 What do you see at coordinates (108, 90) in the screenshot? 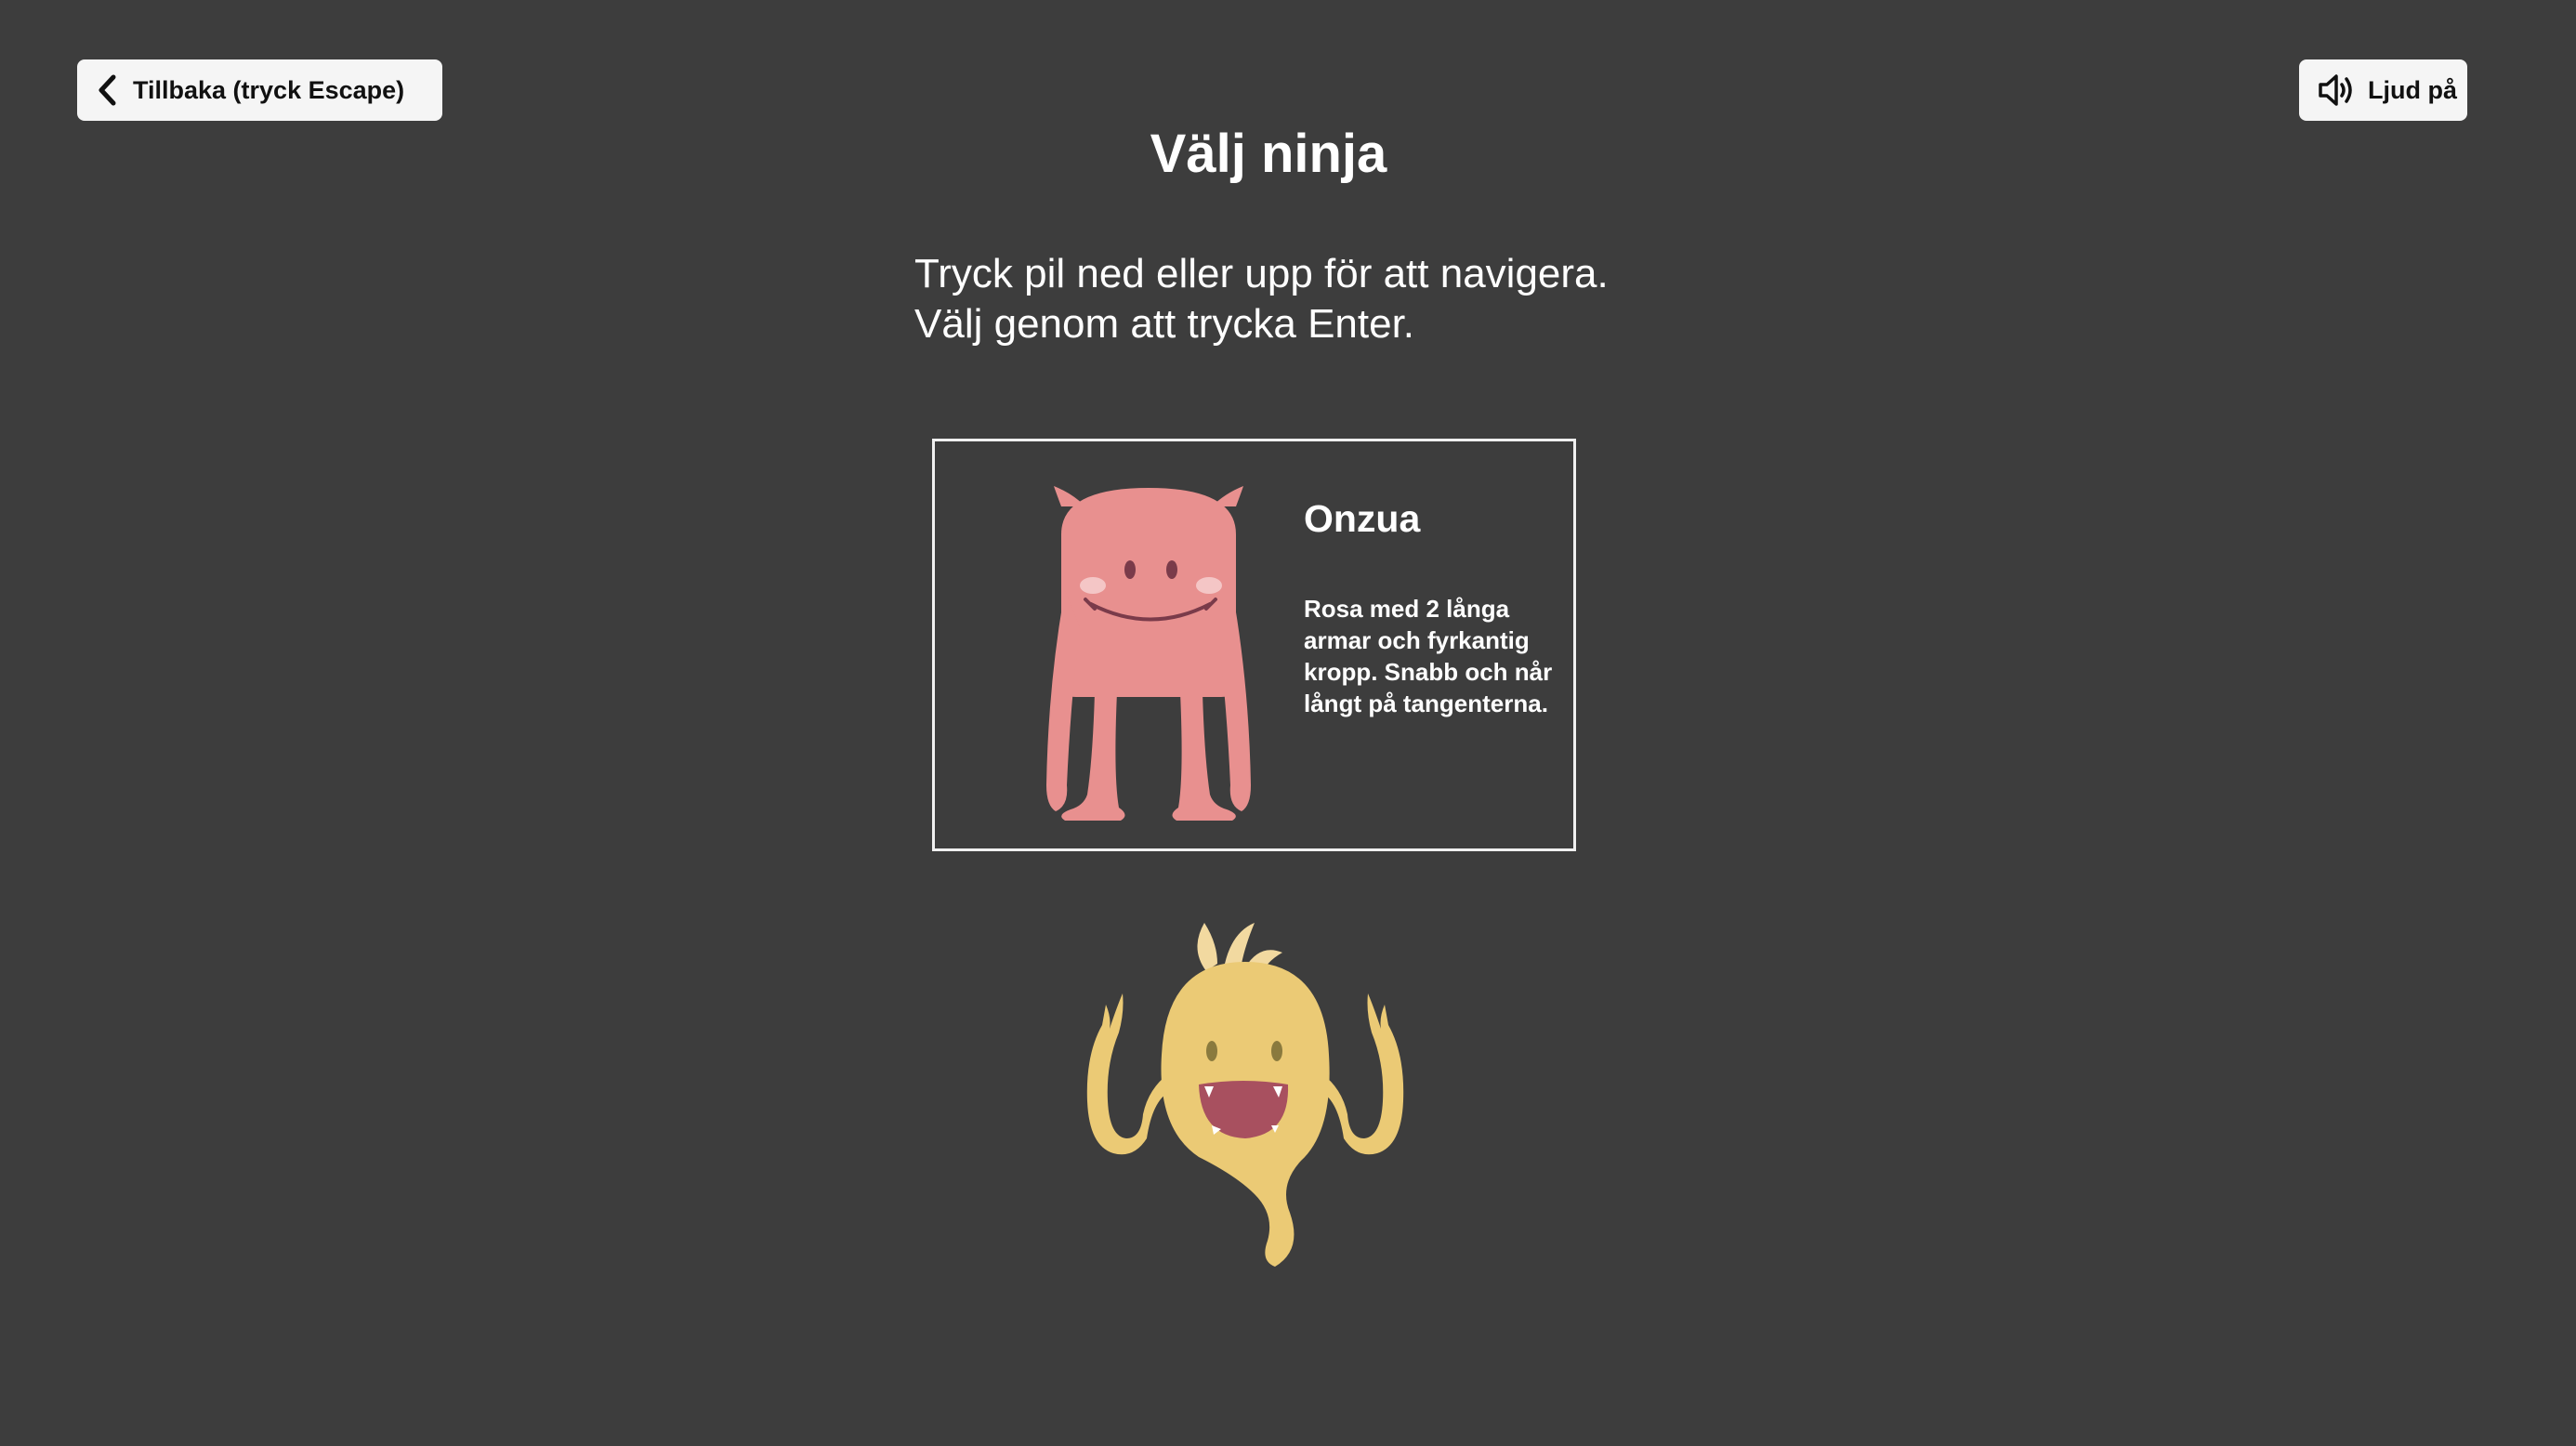
I see `chevron-left-icon` at bounding box center [108, 90].